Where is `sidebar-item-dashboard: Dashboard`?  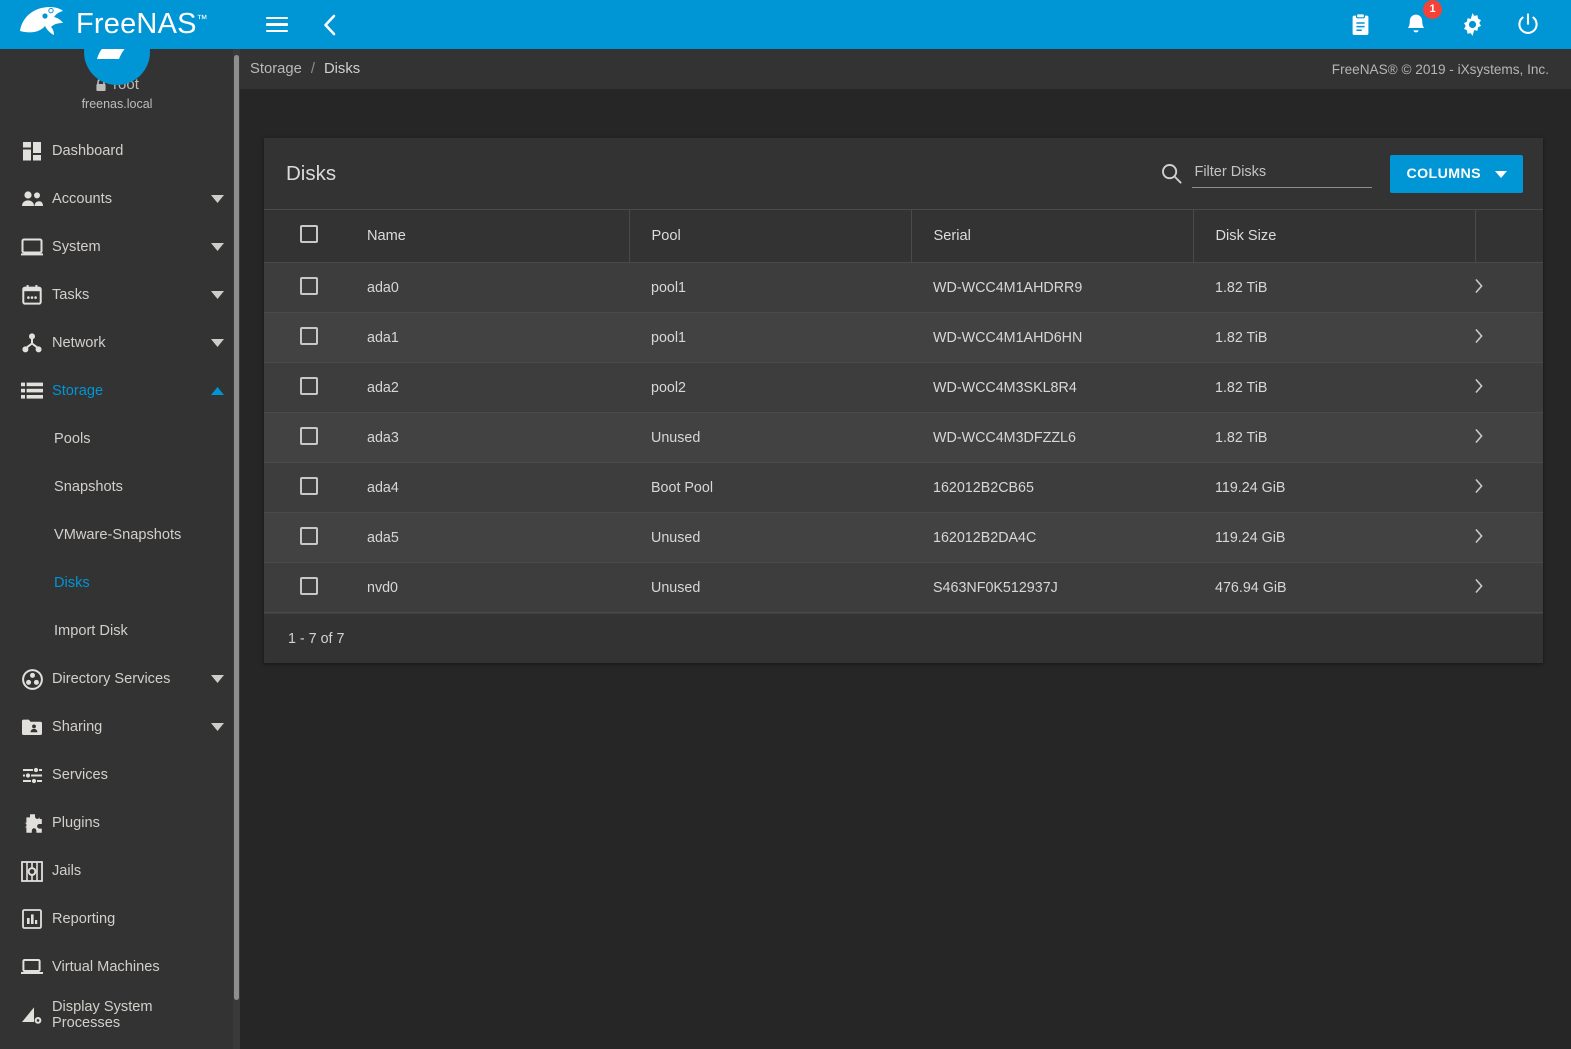 sidebar-item-dashboard: Dashboard is located at coordinates (117, 151).